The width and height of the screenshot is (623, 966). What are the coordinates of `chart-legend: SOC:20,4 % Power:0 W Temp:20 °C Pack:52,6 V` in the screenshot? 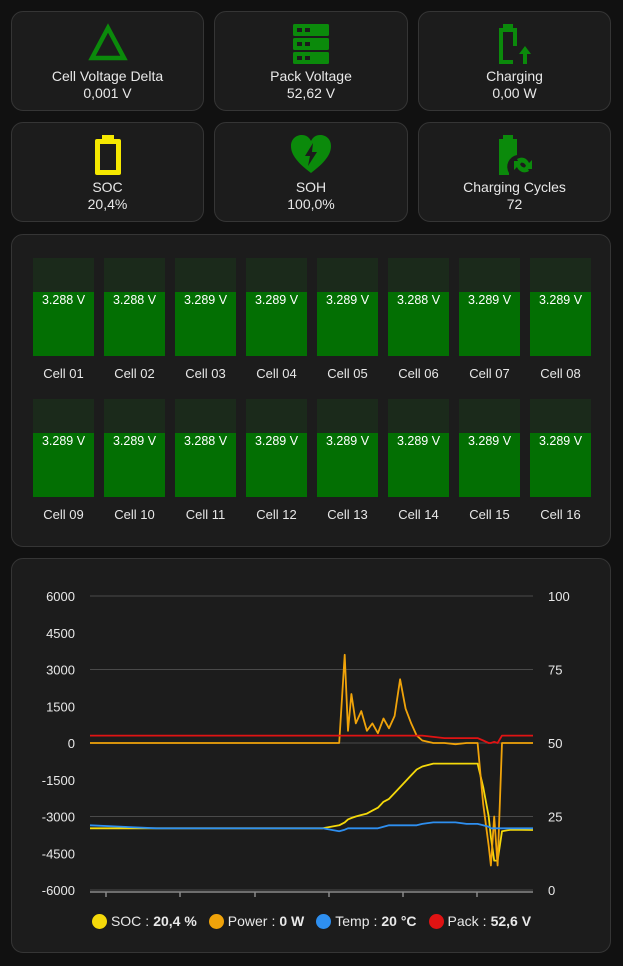 It's located at (311, 921).